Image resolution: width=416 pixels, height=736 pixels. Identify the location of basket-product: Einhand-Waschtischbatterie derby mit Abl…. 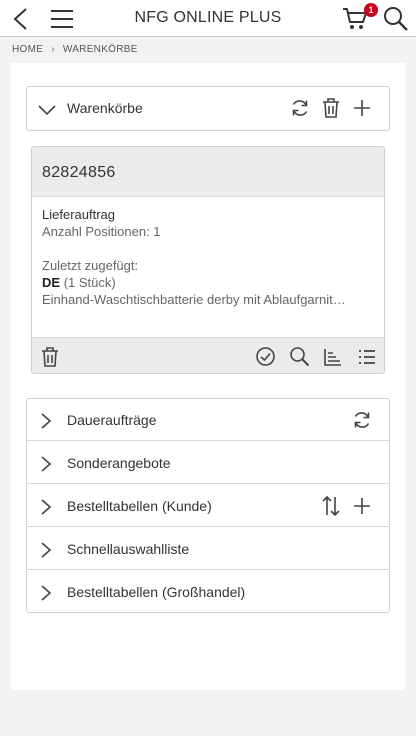
(194, 299).